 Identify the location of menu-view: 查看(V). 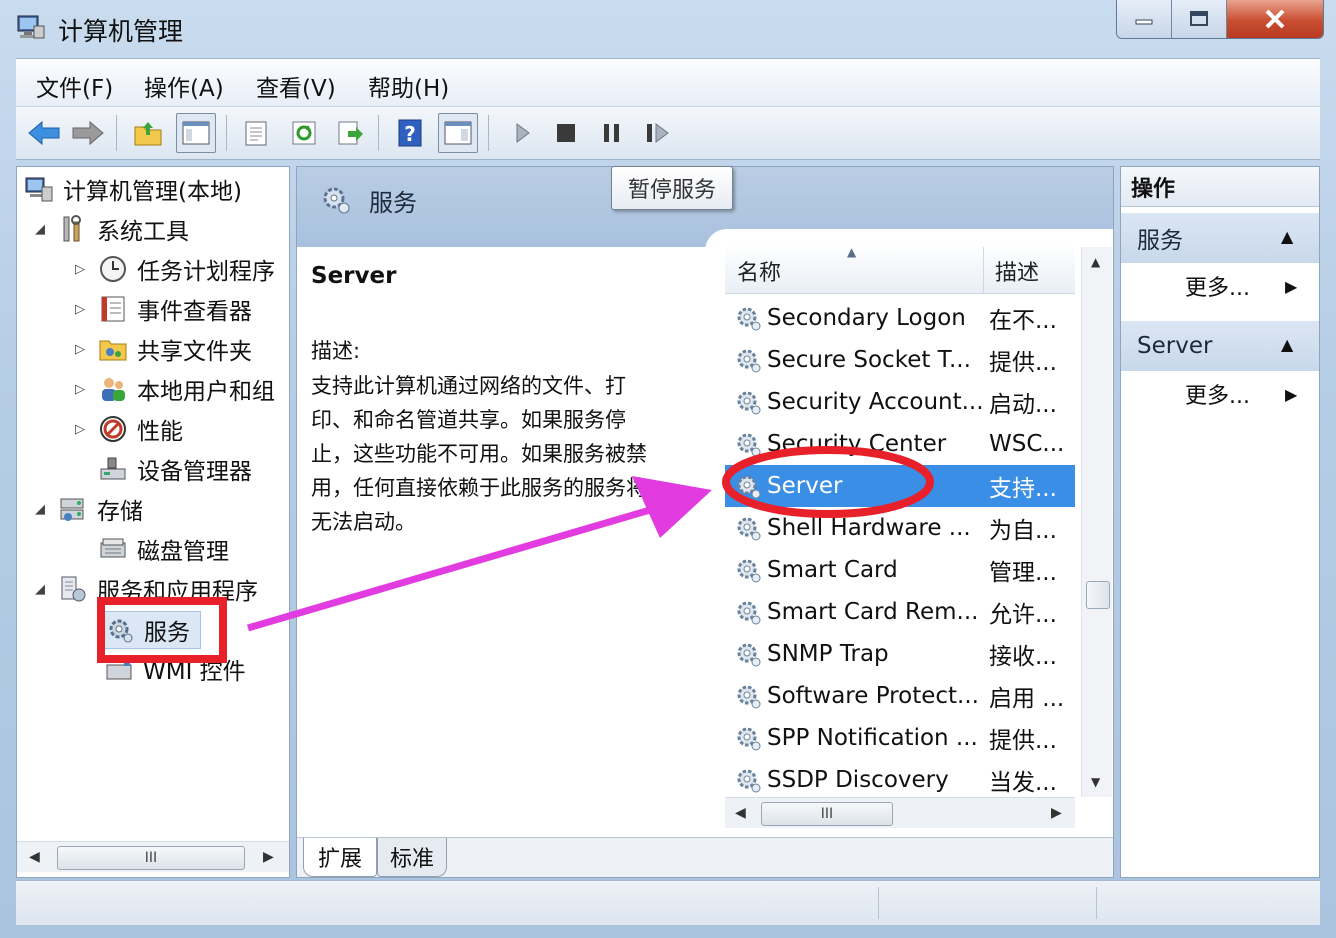
(296, 86).